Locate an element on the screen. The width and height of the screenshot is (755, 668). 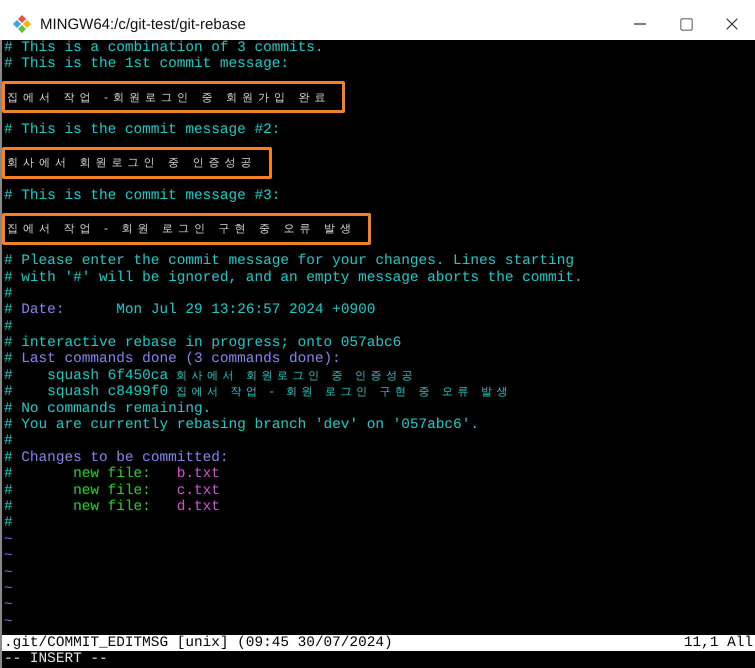
commit-message: 집에서 작업 -회원로그인 중 회원가입 완료 is located at coordinates (174, 97).